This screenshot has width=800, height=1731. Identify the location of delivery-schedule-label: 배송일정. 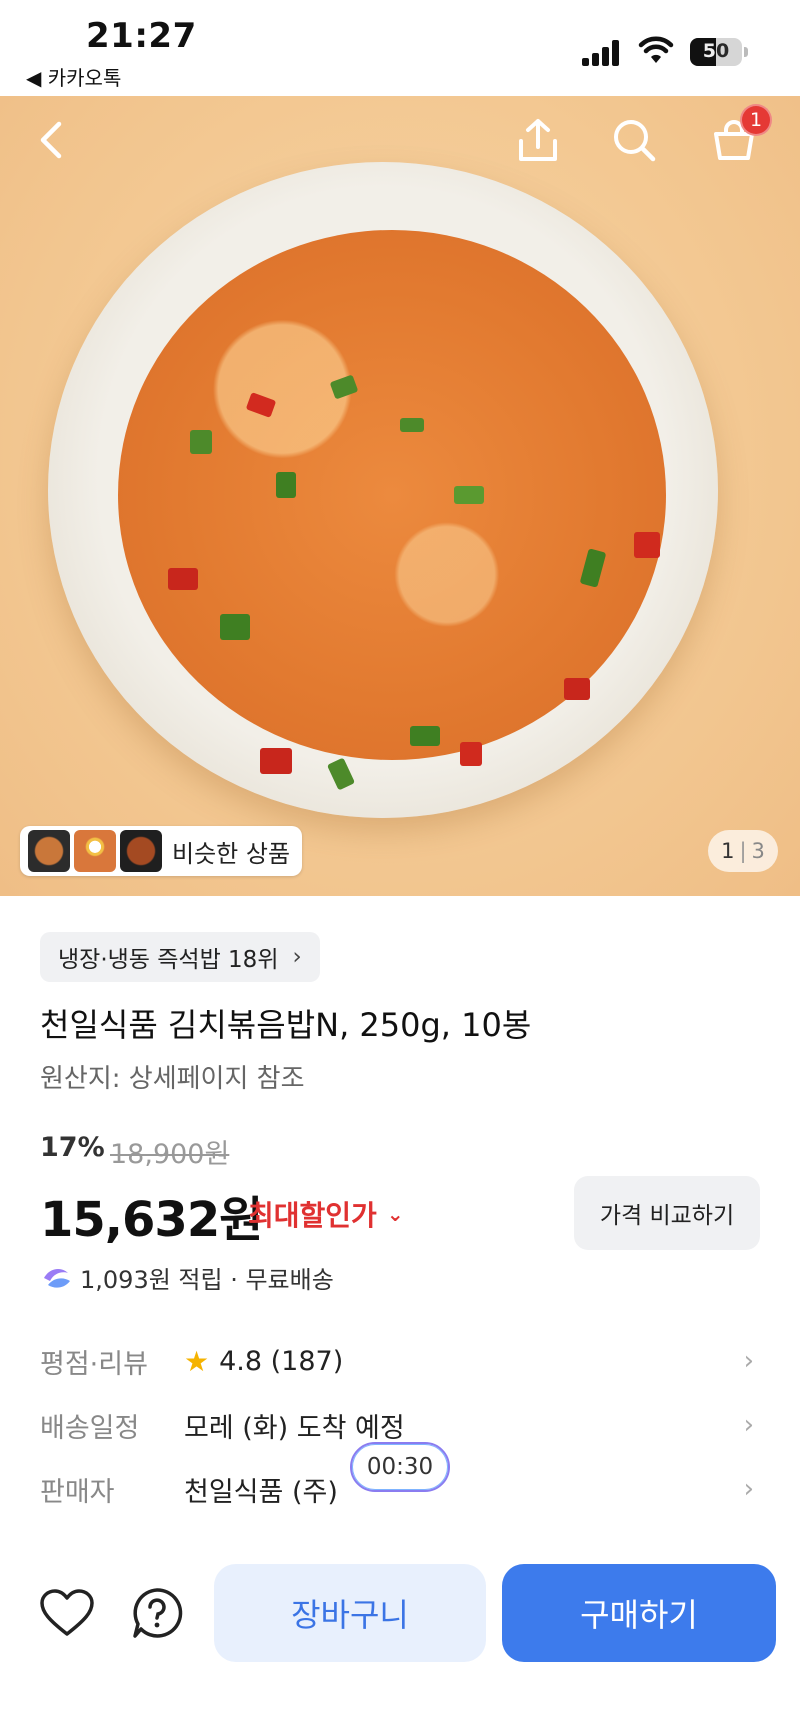
(90, 1428).